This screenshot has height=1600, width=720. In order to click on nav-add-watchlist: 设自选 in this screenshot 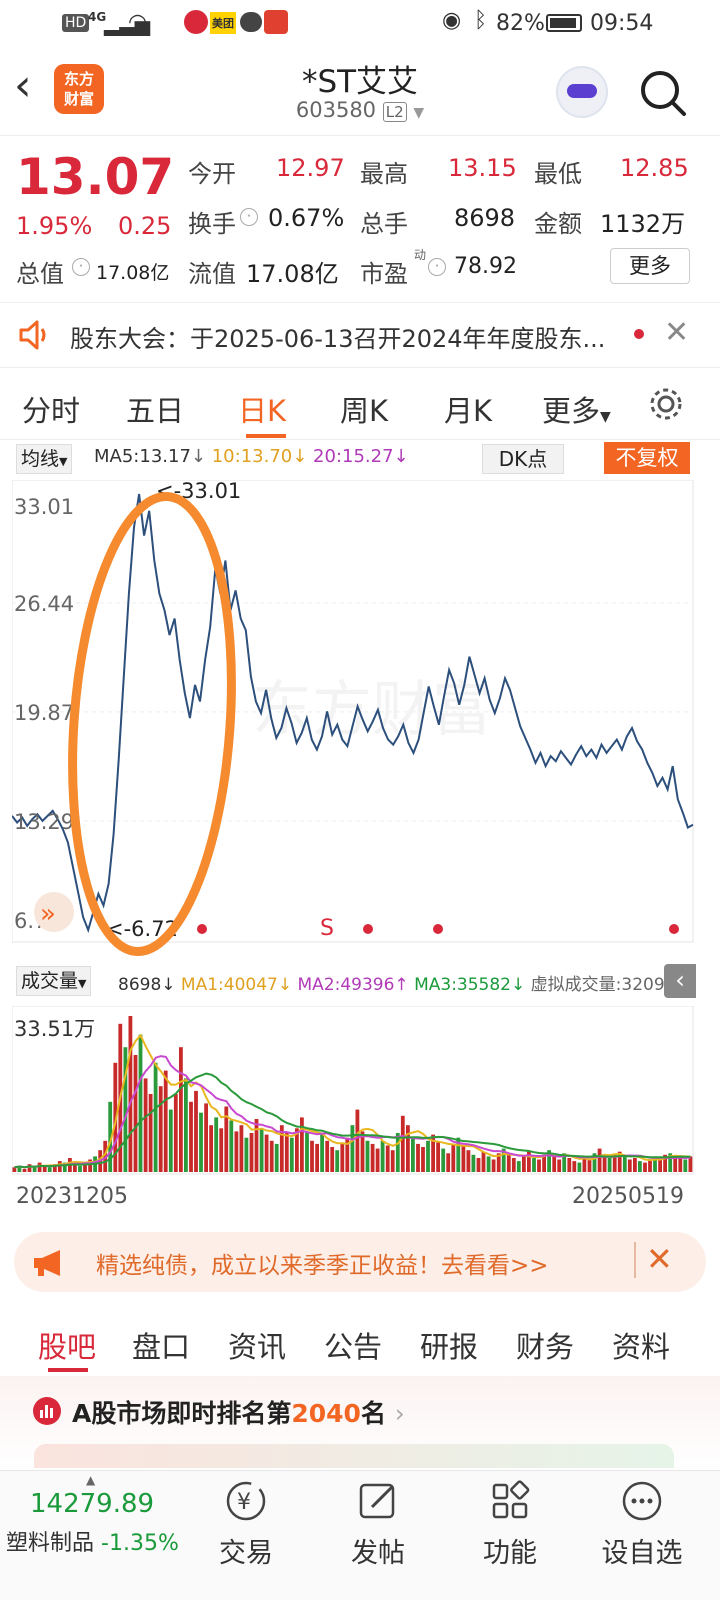, I will do `click(642, 1524)`.